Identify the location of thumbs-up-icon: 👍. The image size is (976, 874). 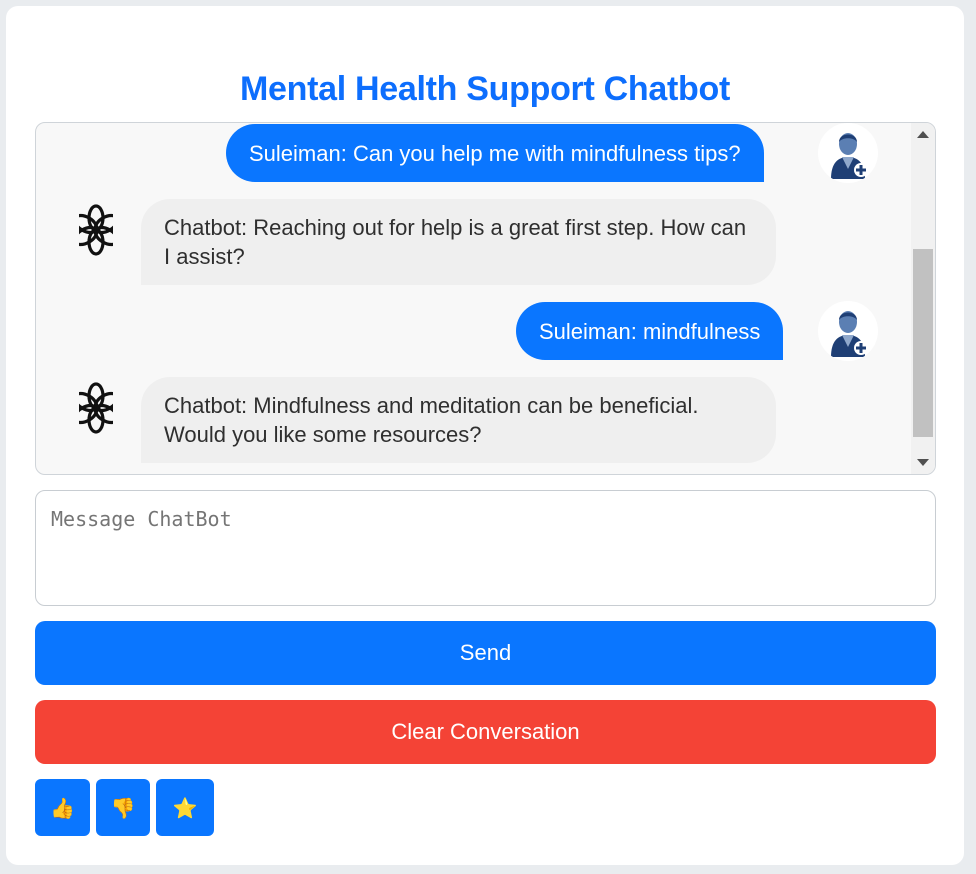
(62, 807).